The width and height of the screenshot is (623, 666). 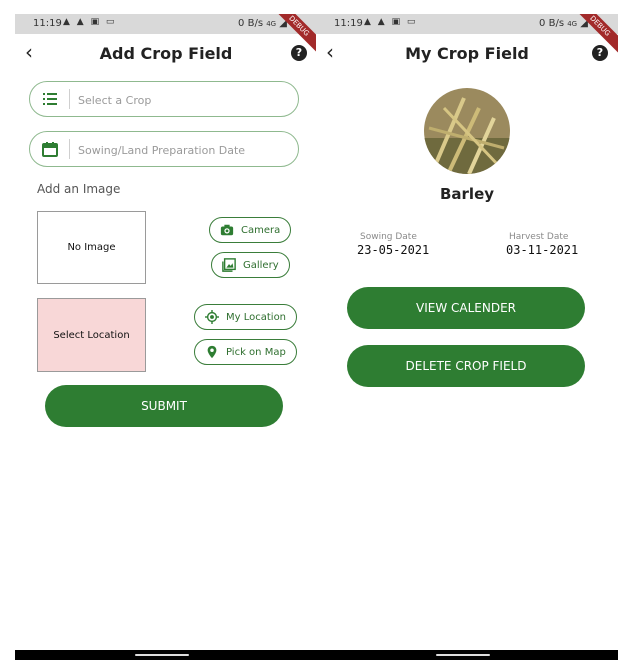 What do you see at coordinates (539, 237) in the screenshot?
I see `harvest-date-label: Harvest Date` at bounding box center [539, 237].